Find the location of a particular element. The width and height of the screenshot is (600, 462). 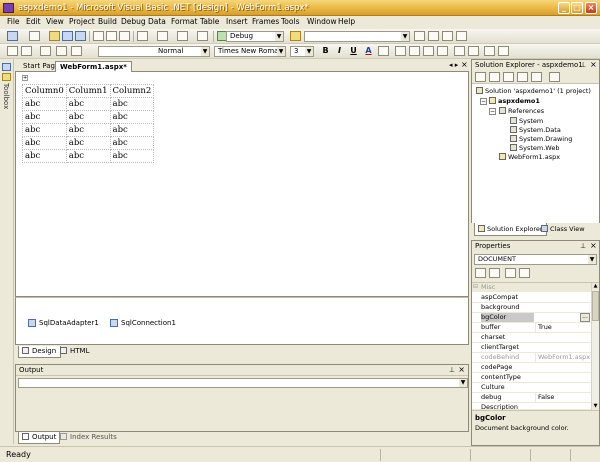

menu-debug: Debug is located at coordinates (133, 21).